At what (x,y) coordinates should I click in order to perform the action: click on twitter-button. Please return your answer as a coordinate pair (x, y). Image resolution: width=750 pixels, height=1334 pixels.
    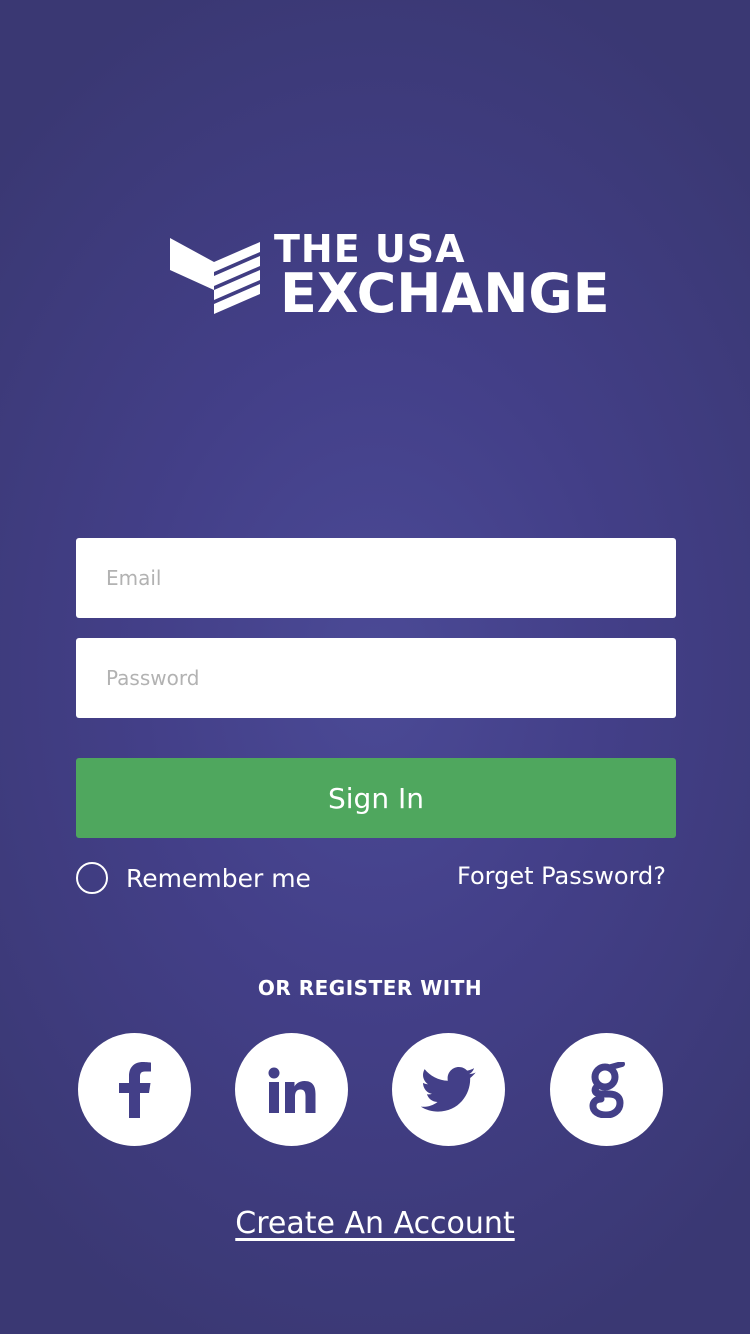
    Looking at the image, I should click on (448, 1089).